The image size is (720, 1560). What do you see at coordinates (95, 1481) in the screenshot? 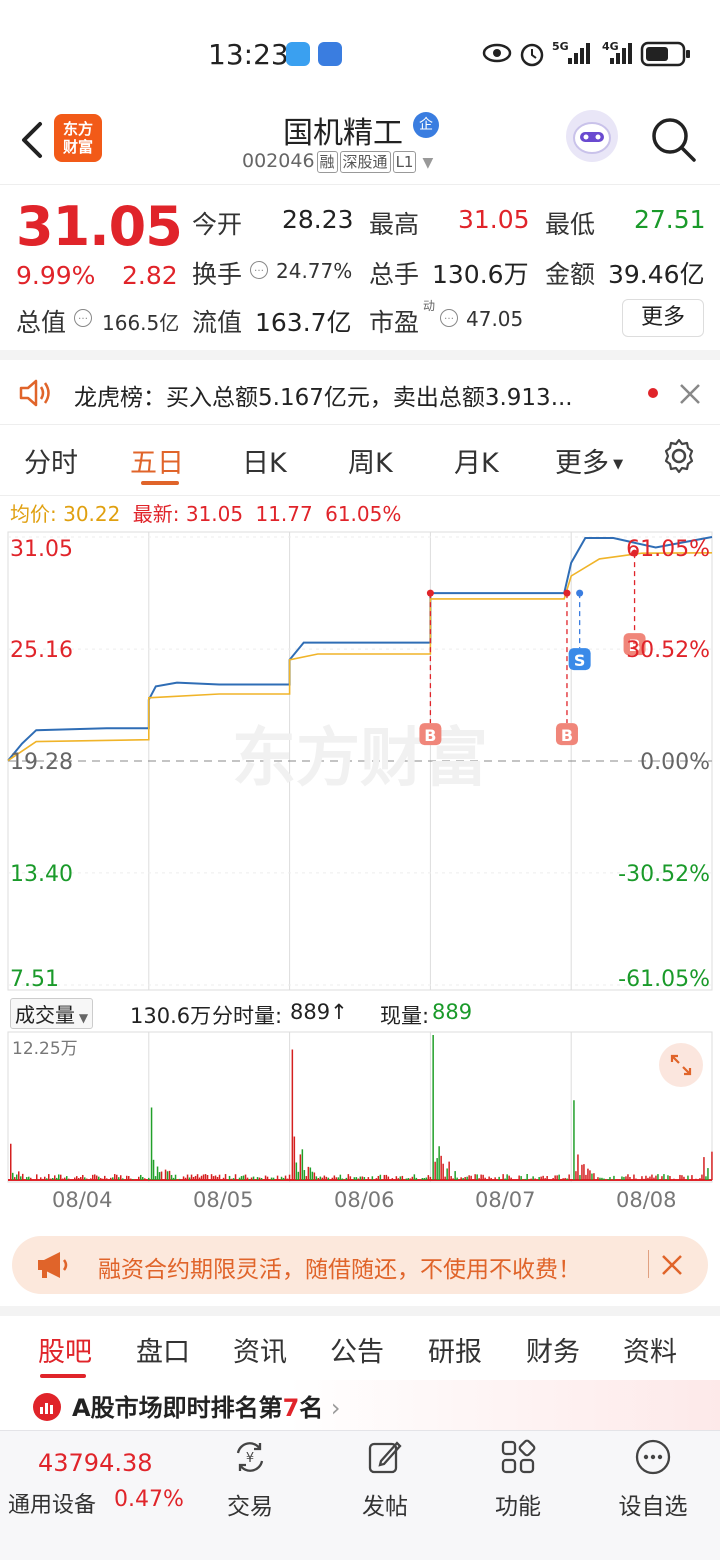
I see `index-ticker: 43794.38 通用设备 0.47%` at bounding box center [95, 1481].